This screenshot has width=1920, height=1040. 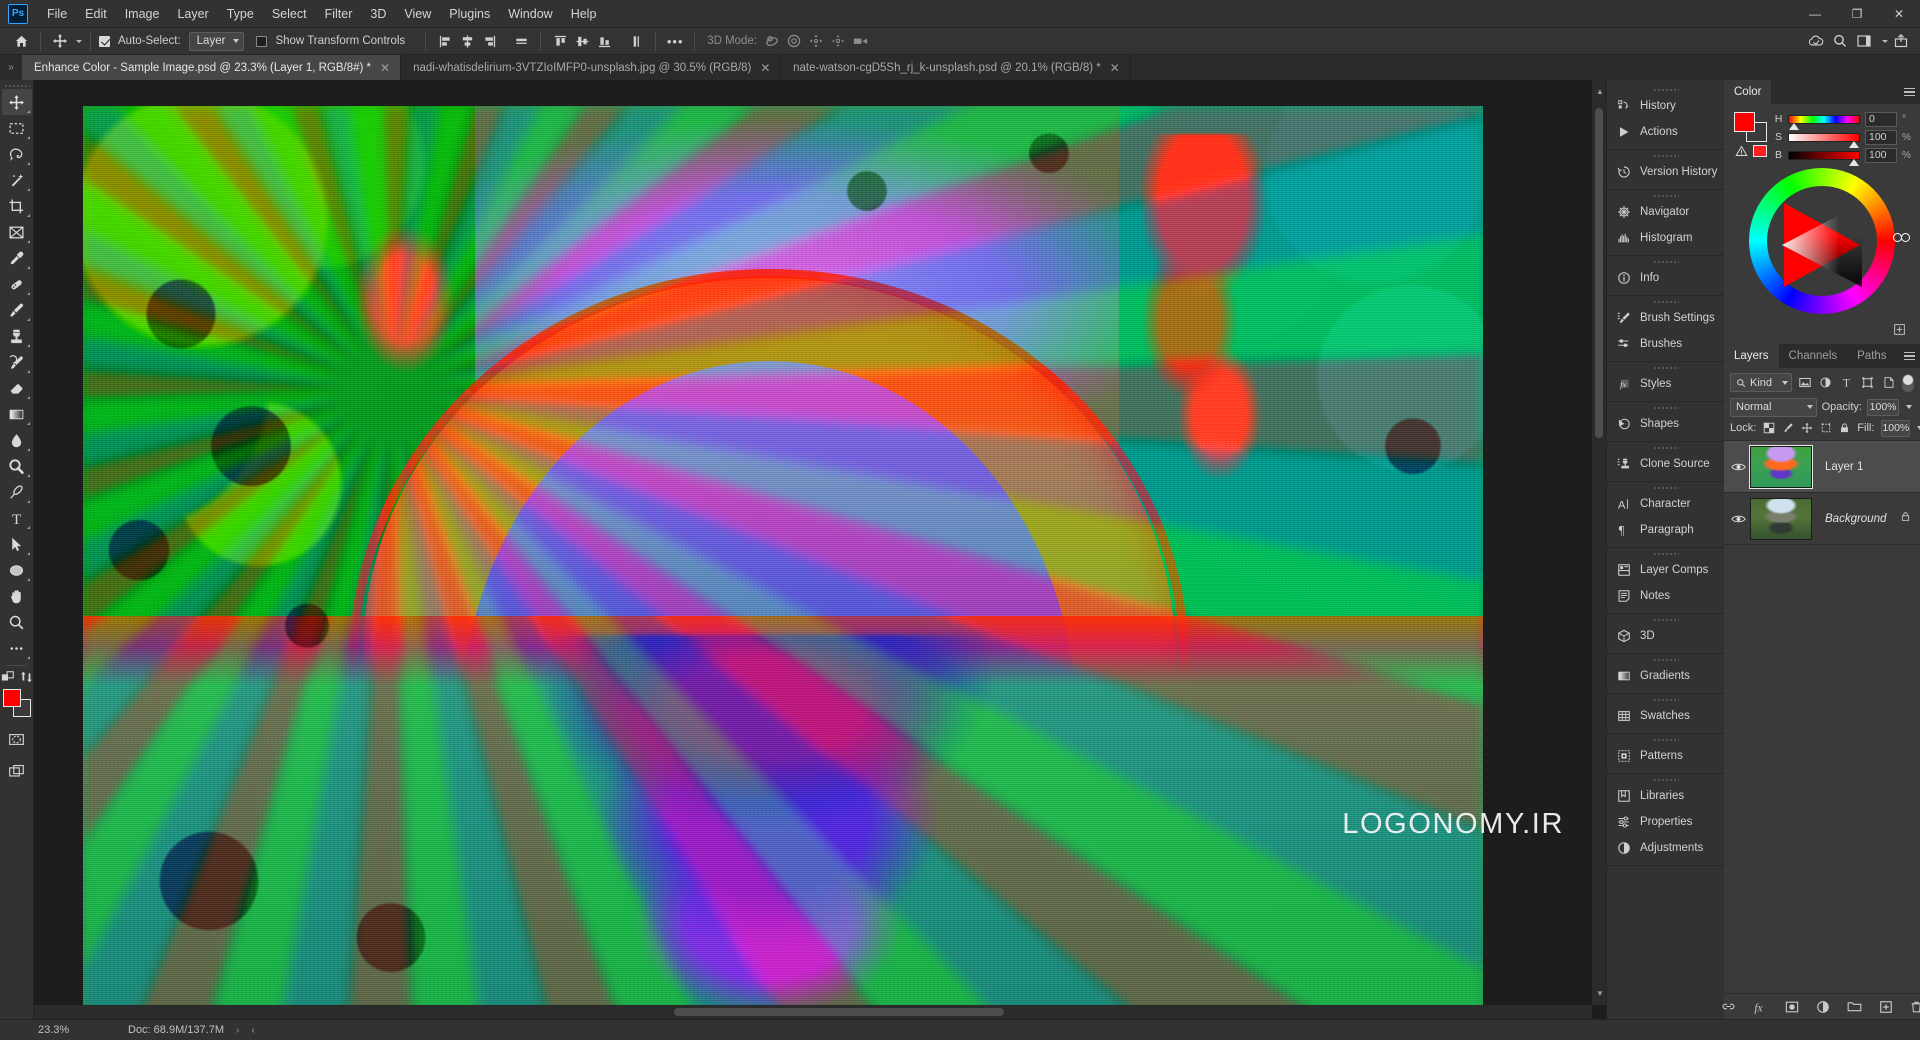 I want to click on layer-thumbnail, so click(x=1781, y=466).